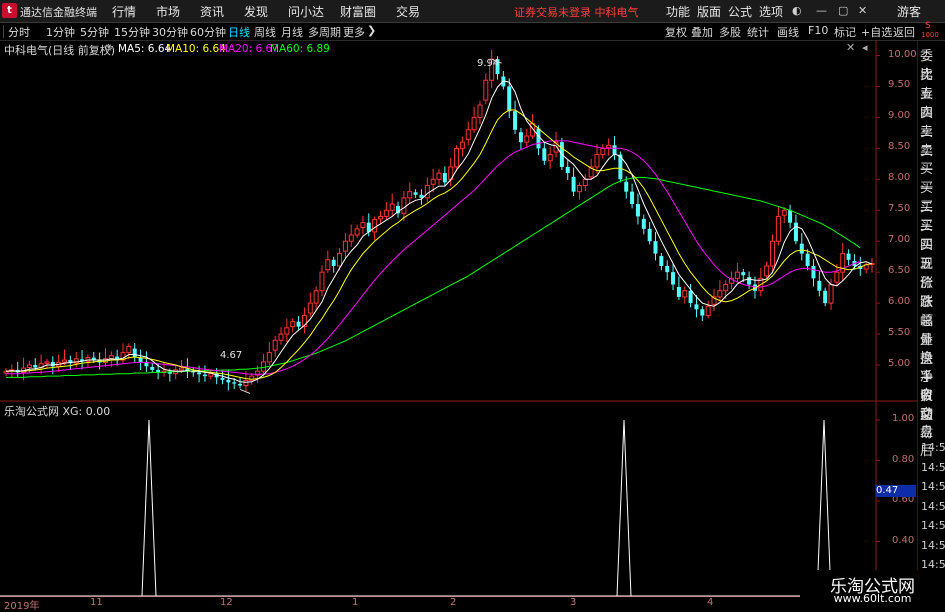 Image resolution: width=945 pixels, height=612 pixels. Describe the element at coordinates (928, 26) in the screenshot. I see `right-top-s: S` at that location.